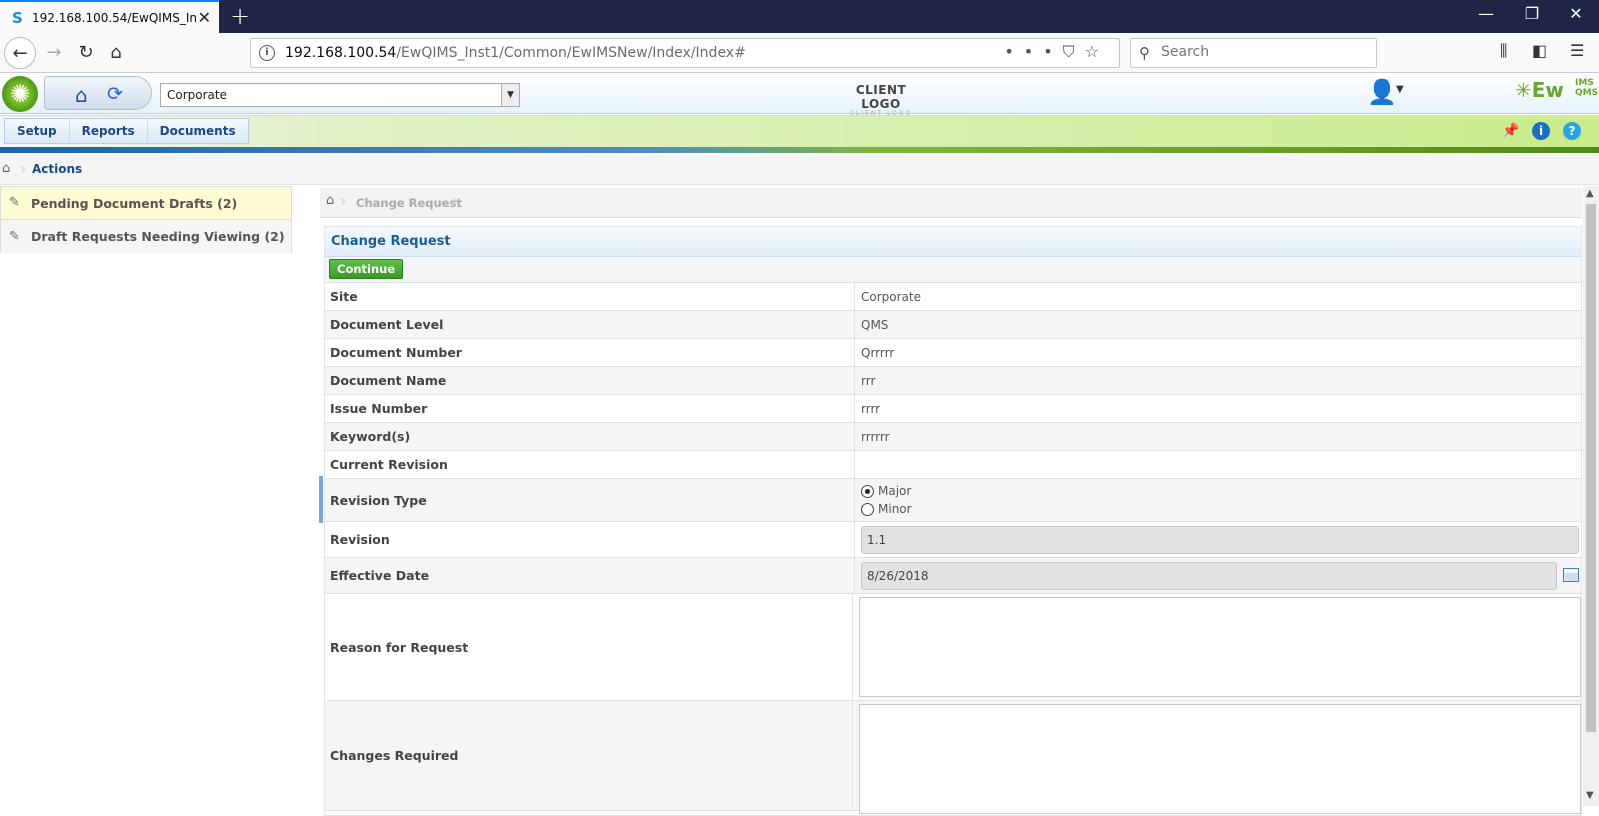 This screenshot has width=1599, height=816. I want to click on revision-type-radio-group: Major Minor, so click(886, 500).